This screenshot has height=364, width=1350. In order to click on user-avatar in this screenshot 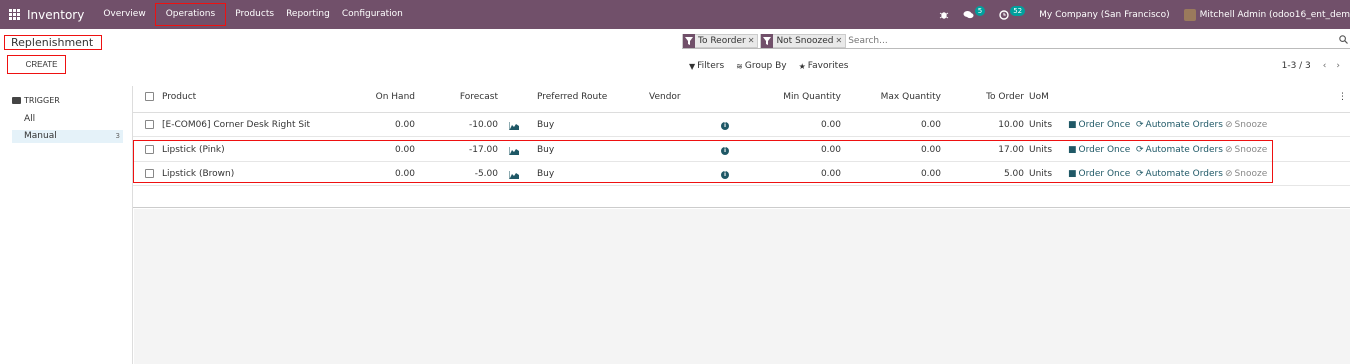, I will do `click(1189, 14)`.